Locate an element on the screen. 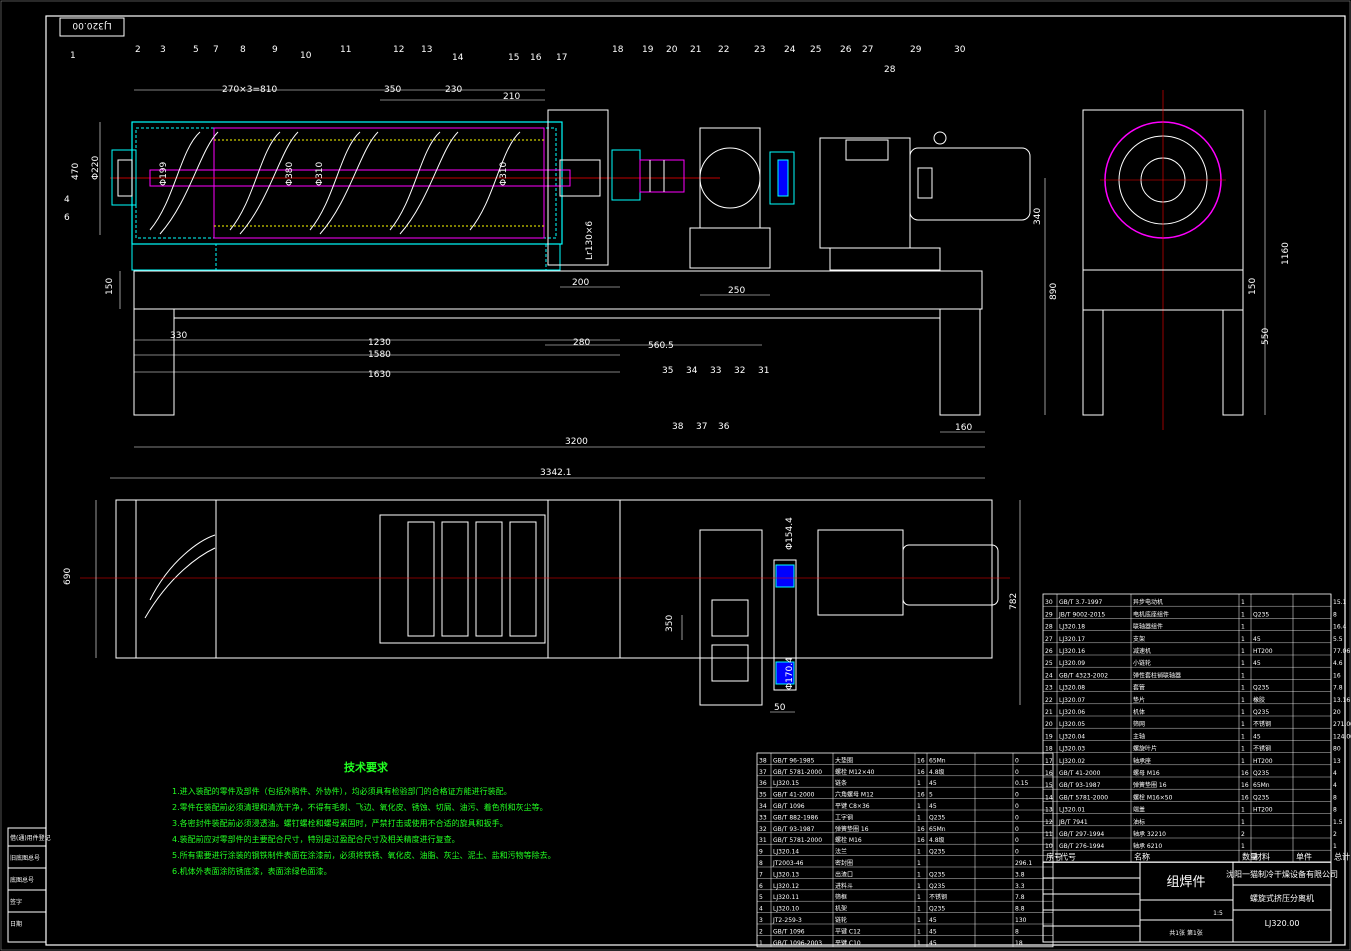 The image size is (1351, 951). base-leg-right is located at coordinates (960, 362).